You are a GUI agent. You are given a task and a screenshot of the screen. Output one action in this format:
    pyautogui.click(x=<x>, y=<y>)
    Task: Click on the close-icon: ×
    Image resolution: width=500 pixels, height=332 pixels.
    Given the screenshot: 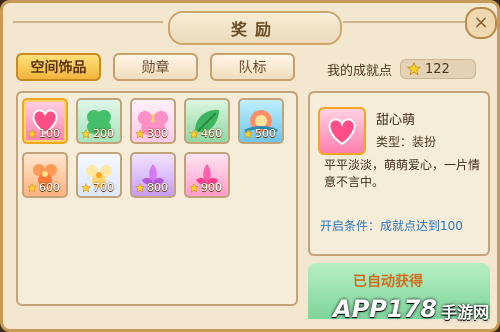 What is the action you would take?
    pyautogui.click(x=481, y=22)
    